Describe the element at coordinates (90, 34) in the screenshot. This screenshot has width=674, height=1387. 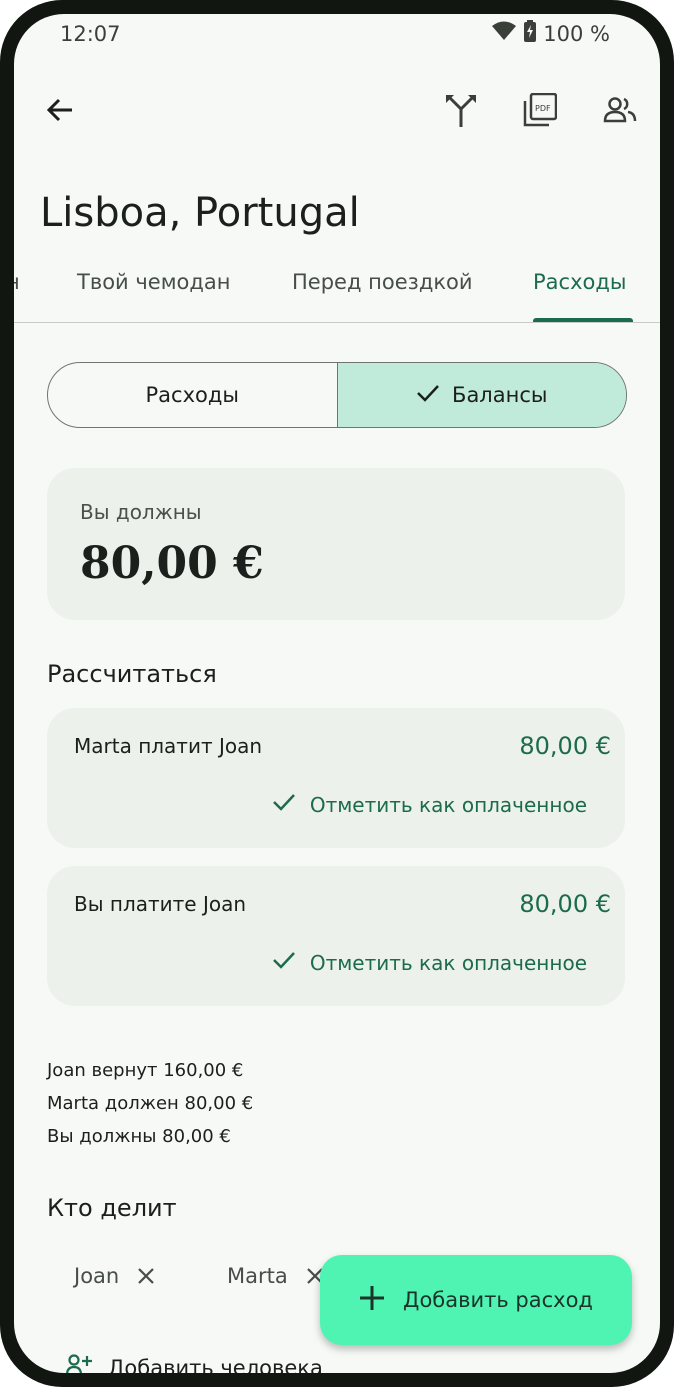
I see `status-time: 12:07` at that location.